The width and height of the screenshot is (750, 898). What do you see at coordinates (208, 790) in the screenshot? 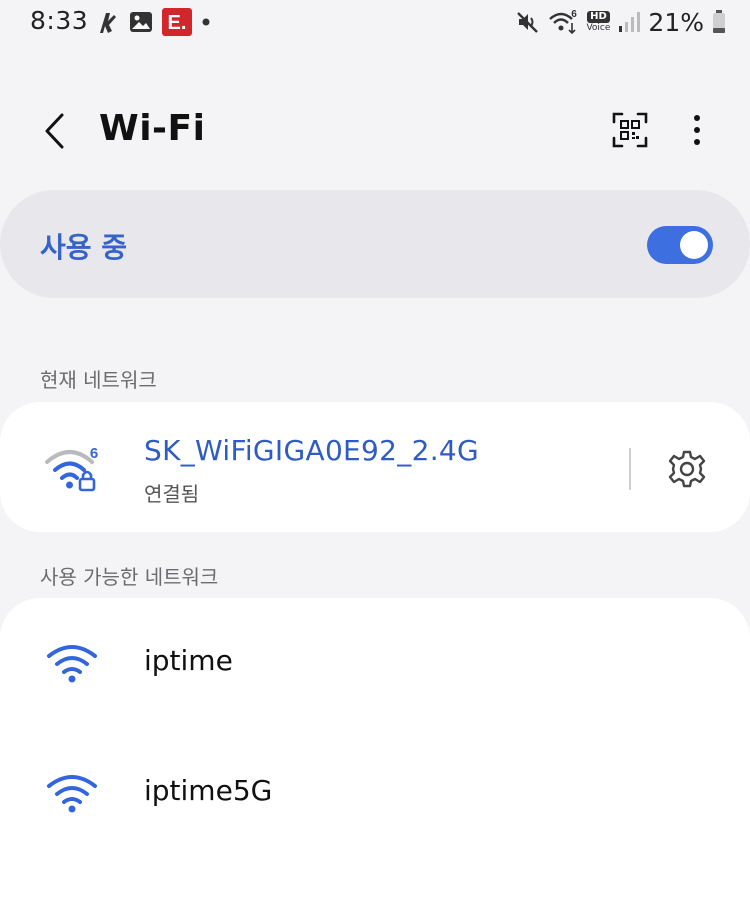
I see `network-name: iptime5G` at bounding box center [208, 790].